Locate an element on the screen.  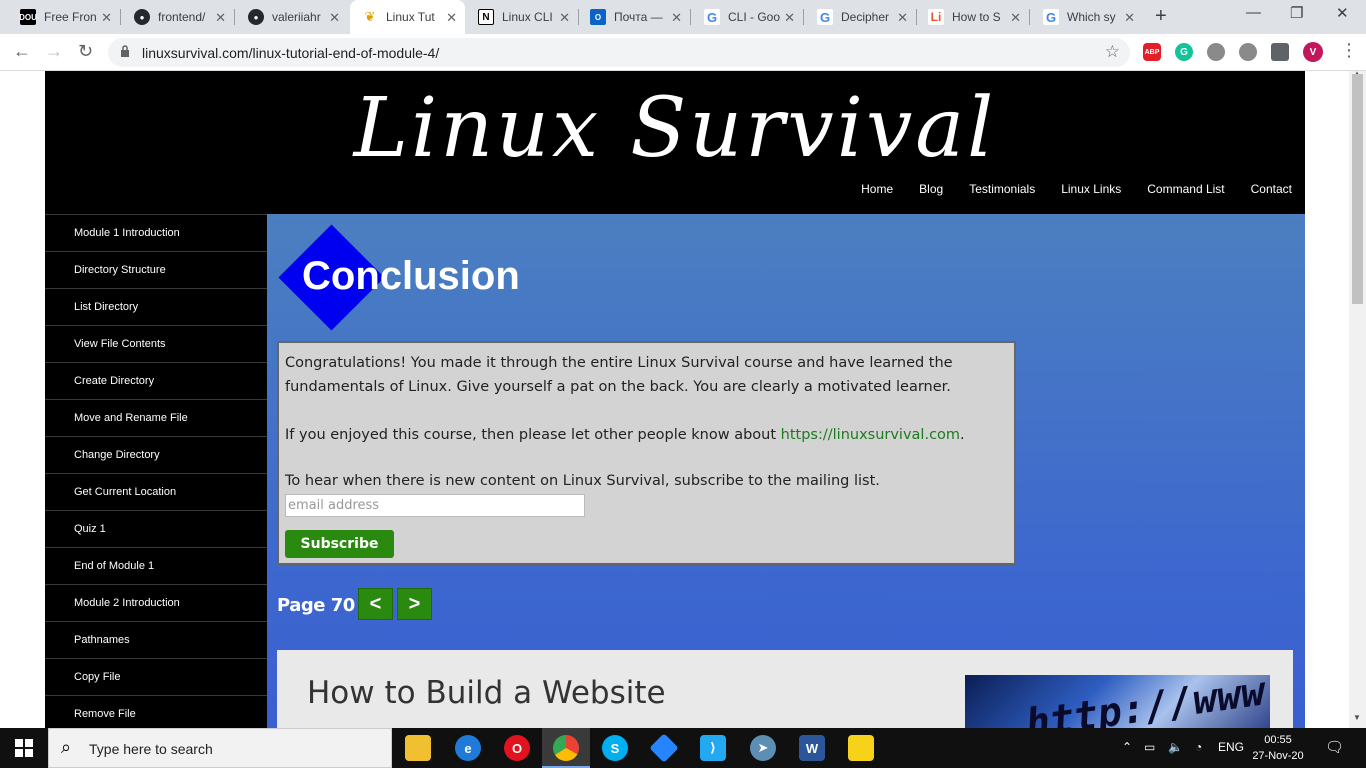
sidebar-item-copy-file: Copy File is located at coordinates (156, 676).